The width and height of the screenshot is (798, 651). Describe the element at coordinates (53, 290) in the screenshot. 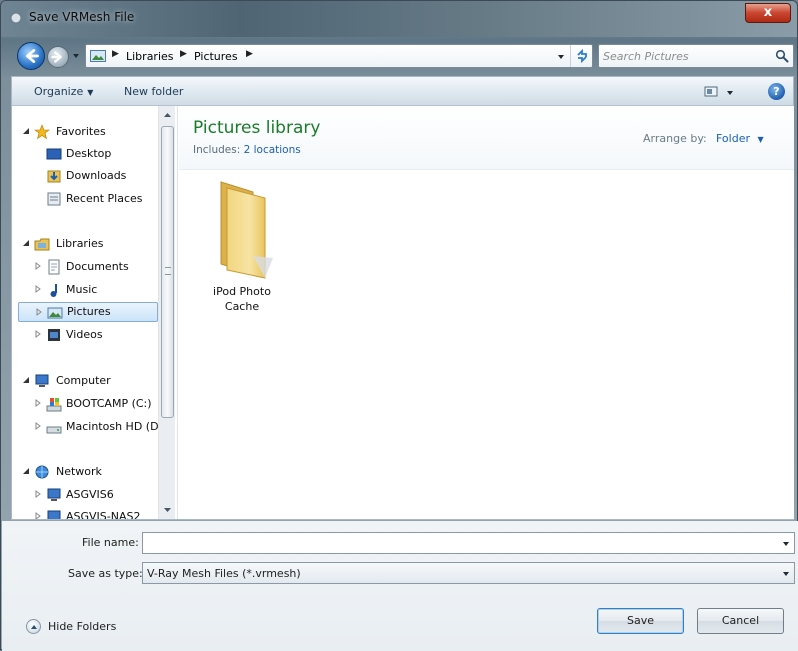

I see `music-note-icon` at that location.